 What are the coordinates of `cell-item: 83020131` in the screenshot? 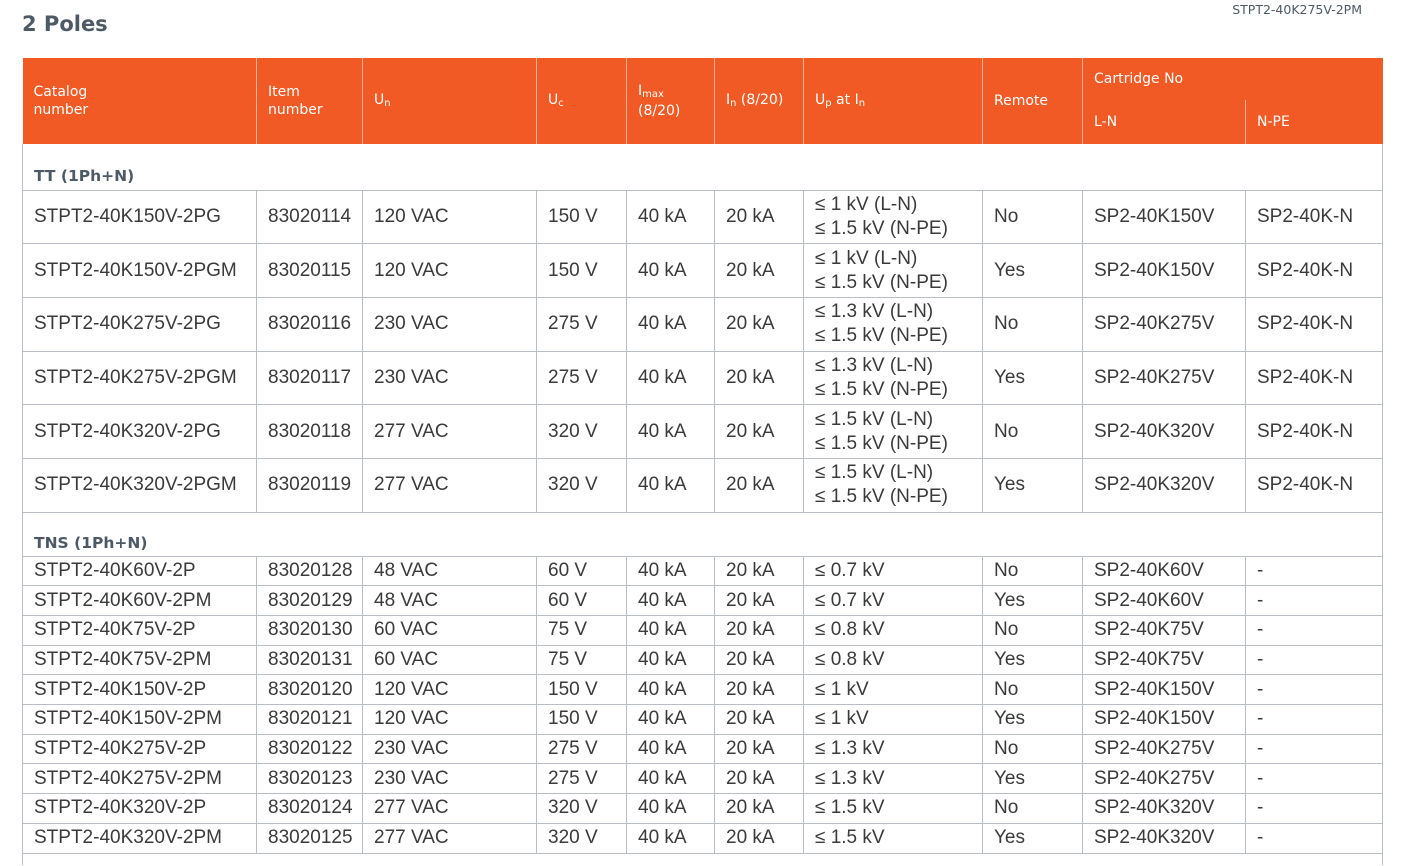 It's located at (309, 660).